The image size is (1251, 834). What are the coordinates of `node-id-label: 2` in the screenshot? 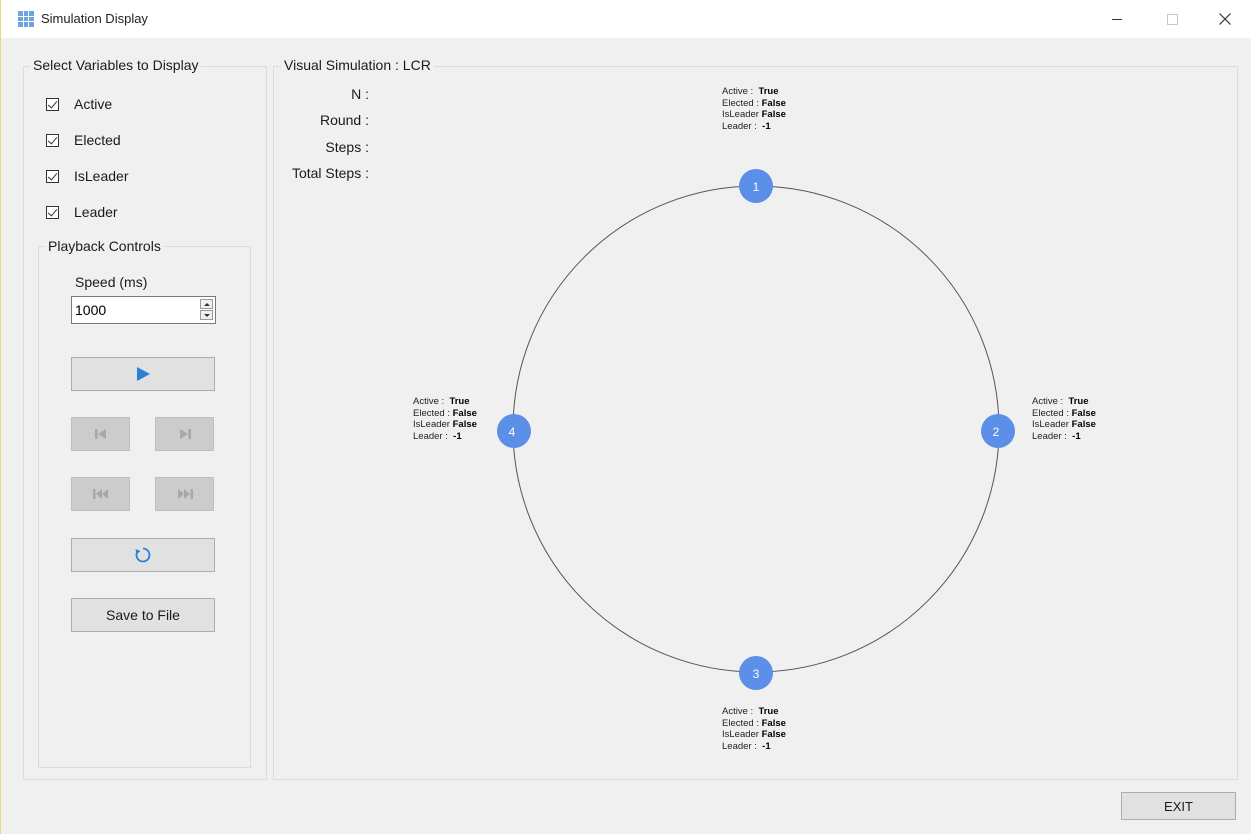 It's located at (996, 432).